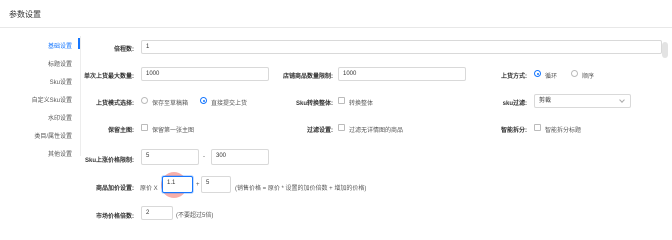 Image resolution: width=672 pixels, height=240 pixels. What do you see at coordinates (514, 77) in the screenshot?
I see `upload-method-label: 上货方式:` at bounding box center [514, 77].